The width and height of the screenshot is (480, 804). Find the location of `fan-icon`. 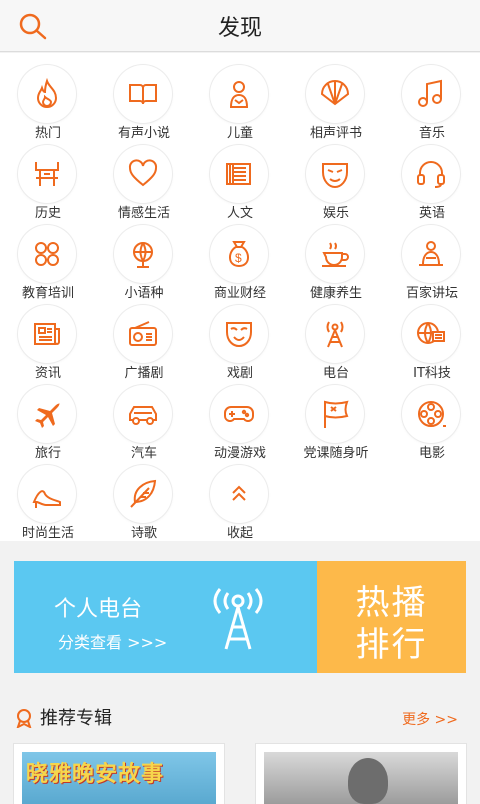

fan-icon is located at coordinates (335, 93).